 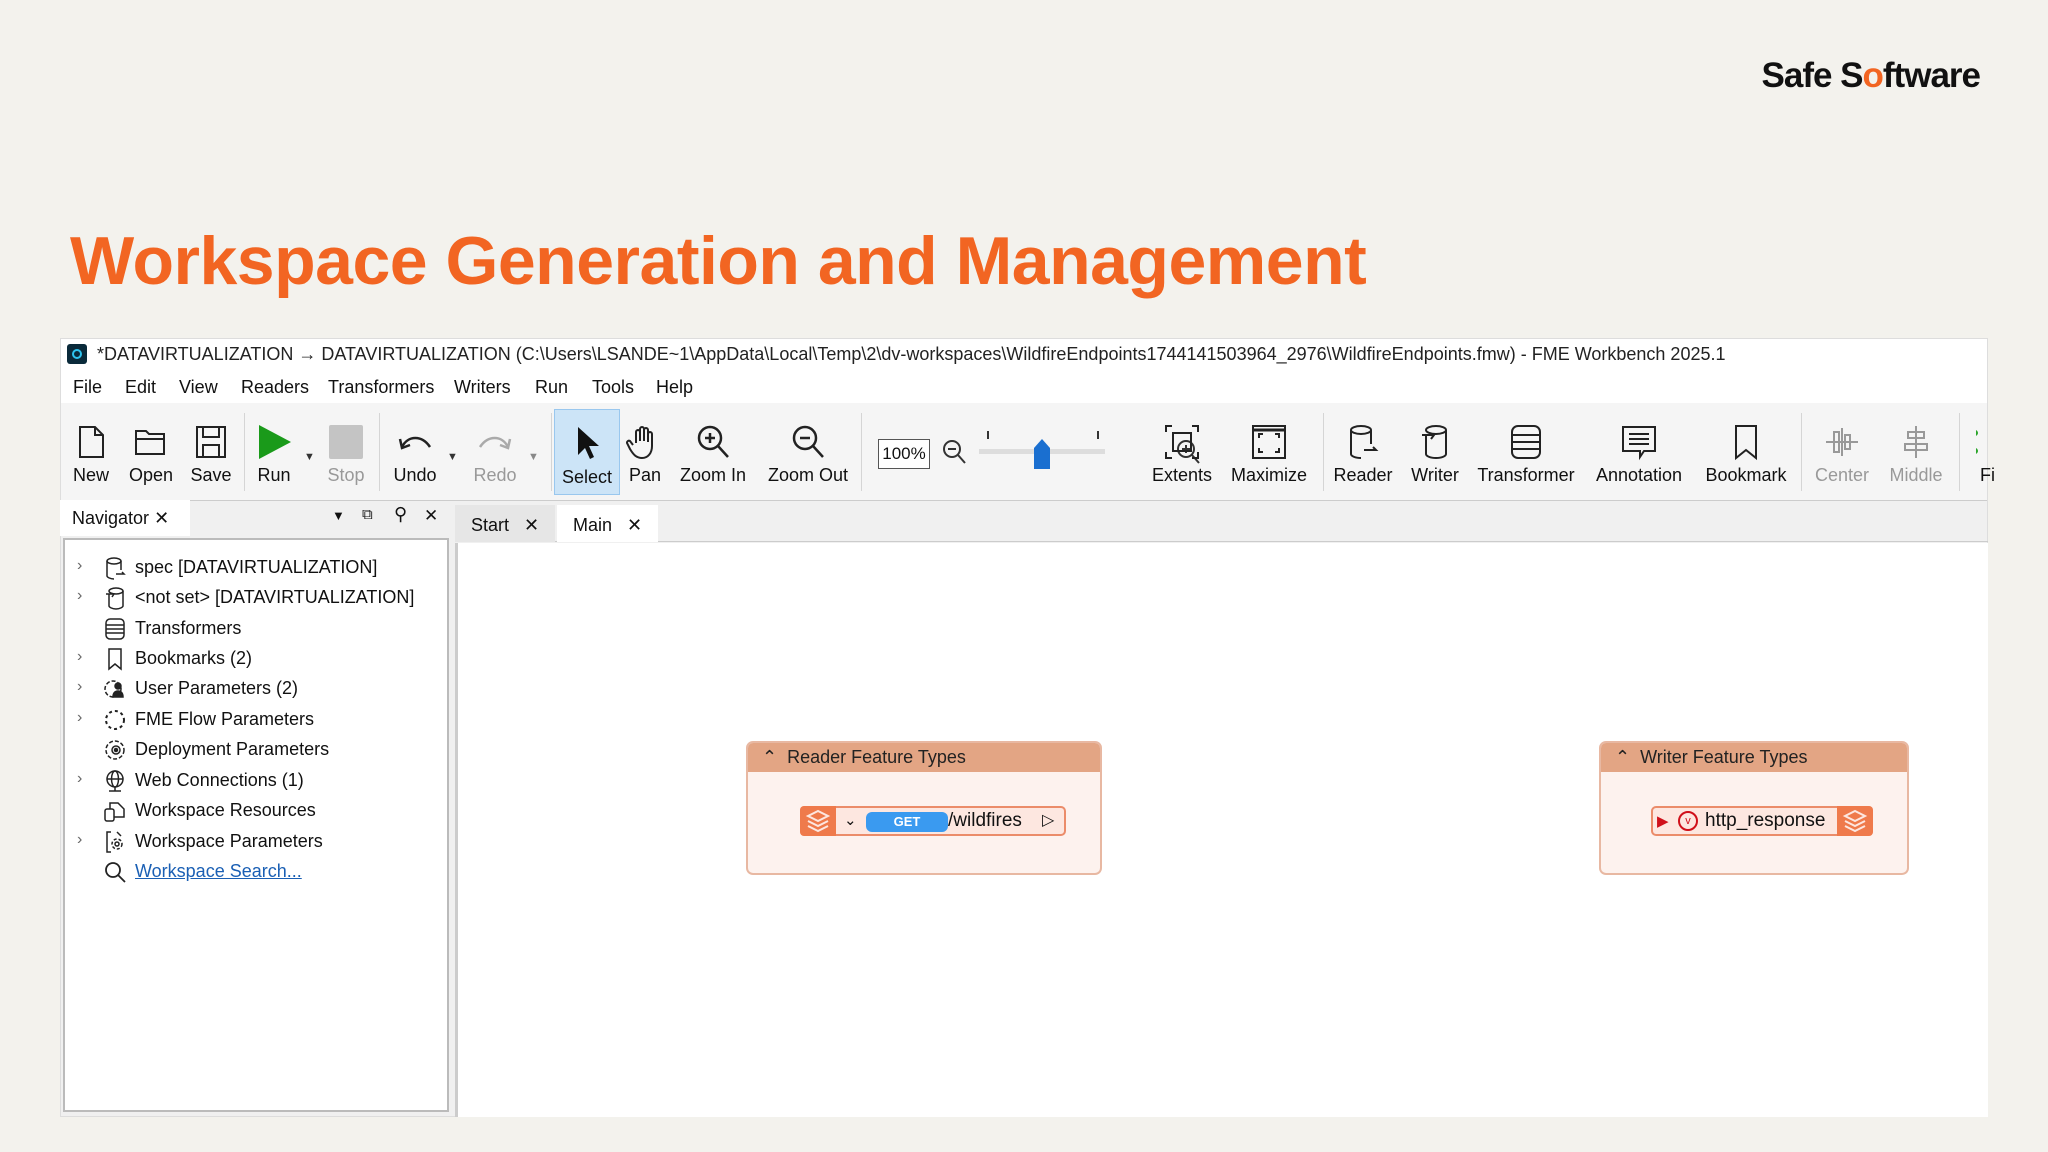 I want to click on undo-dropdown-icon: ▼, so click(x=452, y=457).